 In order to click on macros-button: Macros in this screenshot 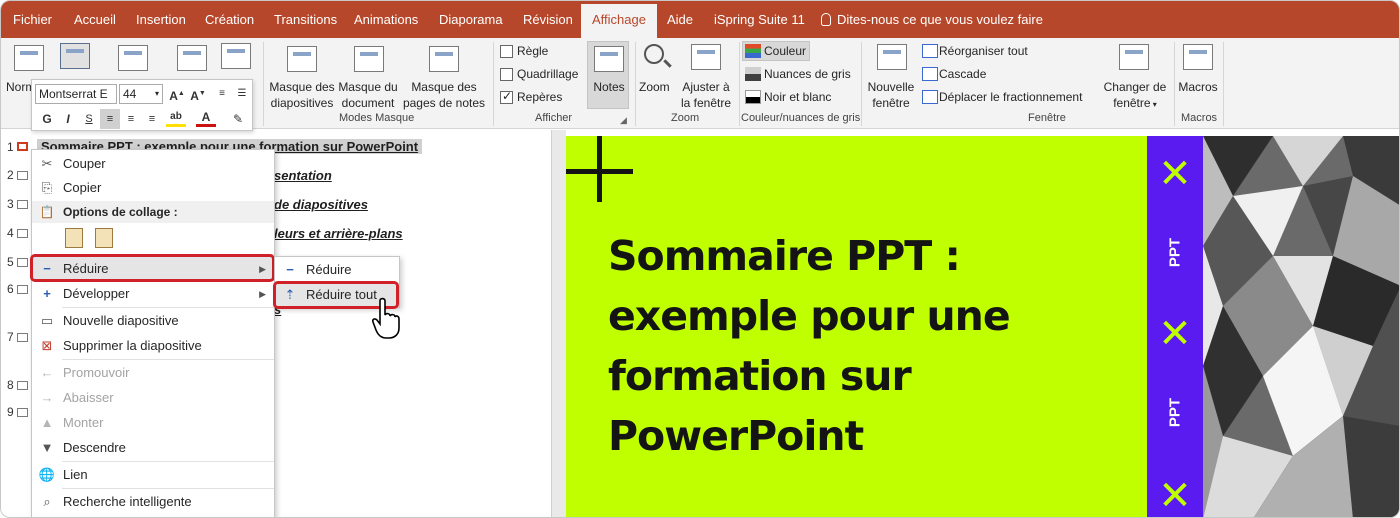, I will do `click(1198, 87)`.